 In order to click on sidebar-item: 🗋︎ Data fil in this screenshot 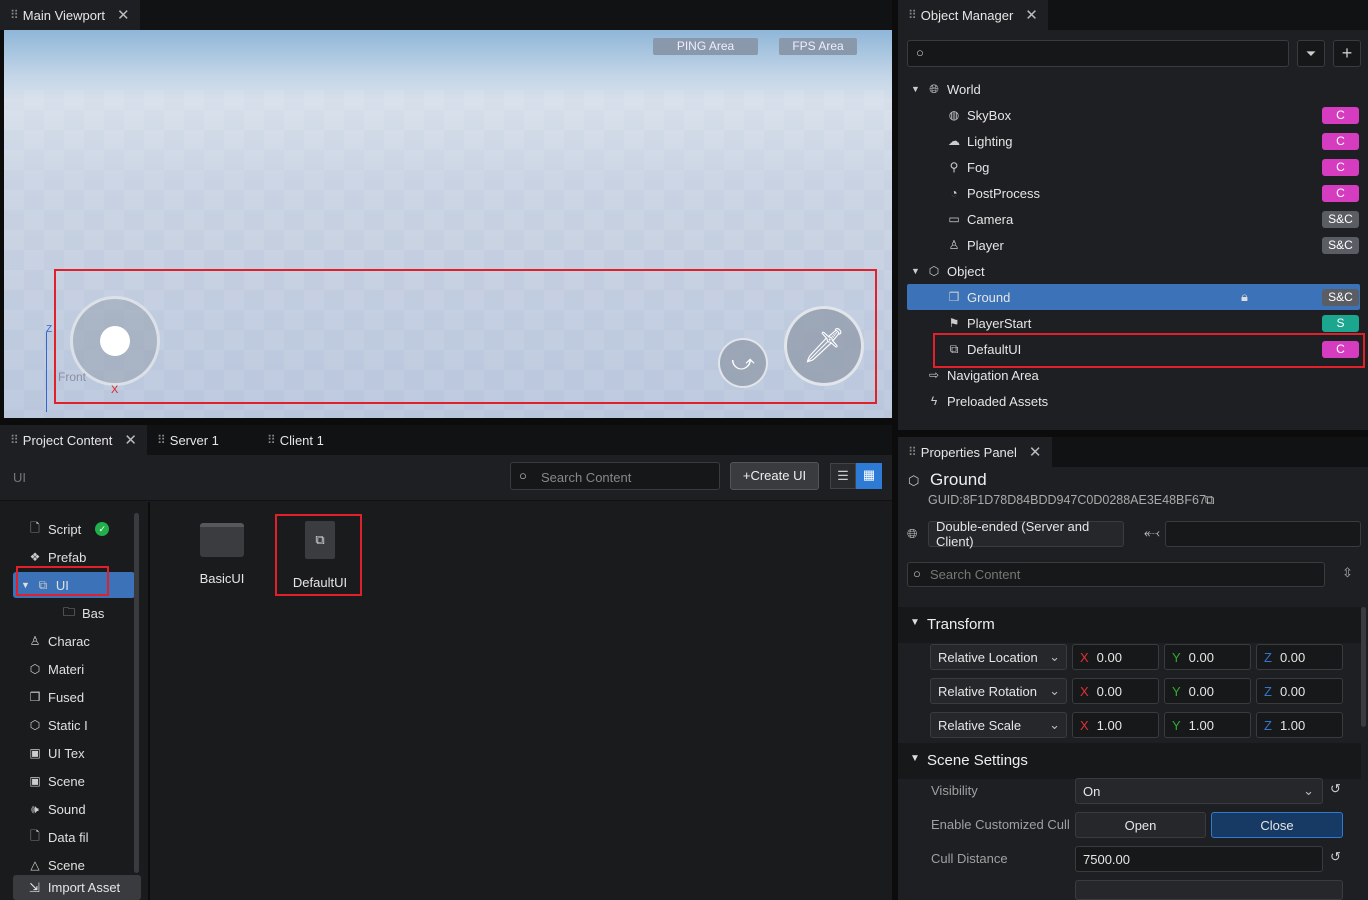, I will do `click(78, 837)`.